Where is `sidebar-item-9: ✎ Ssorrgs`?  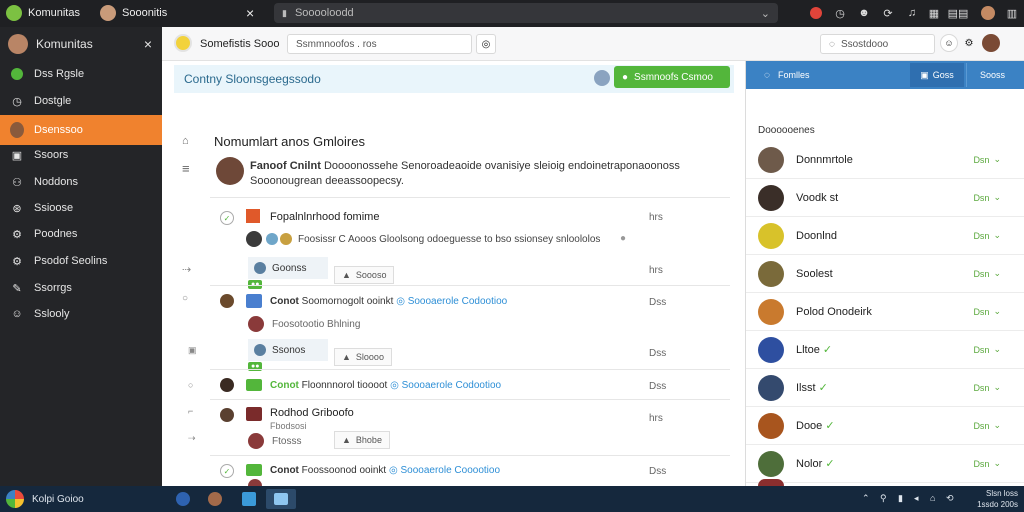
sidebar-item-9: ✎ Ssorrgs is located at coordinates (81, 288).